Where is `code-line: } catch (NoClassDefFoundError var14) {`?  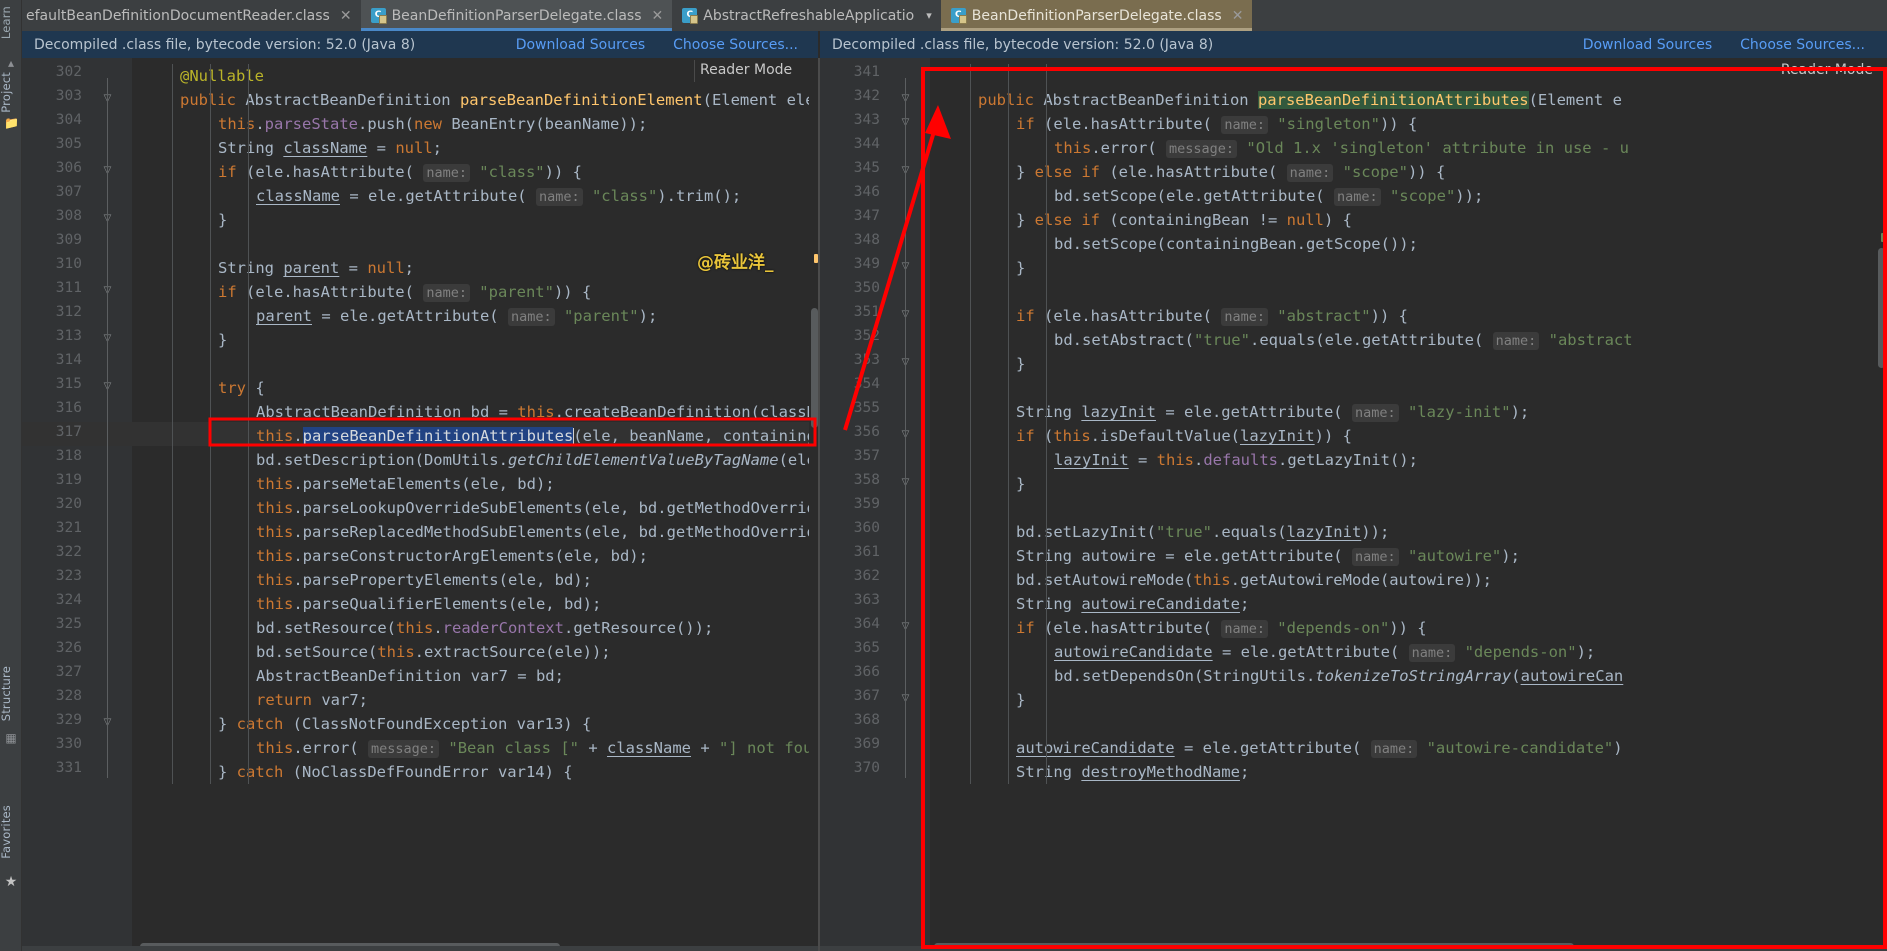 code-line: } catch (NoClassDefFoundError var14) { is located at coordinates (352, 772).